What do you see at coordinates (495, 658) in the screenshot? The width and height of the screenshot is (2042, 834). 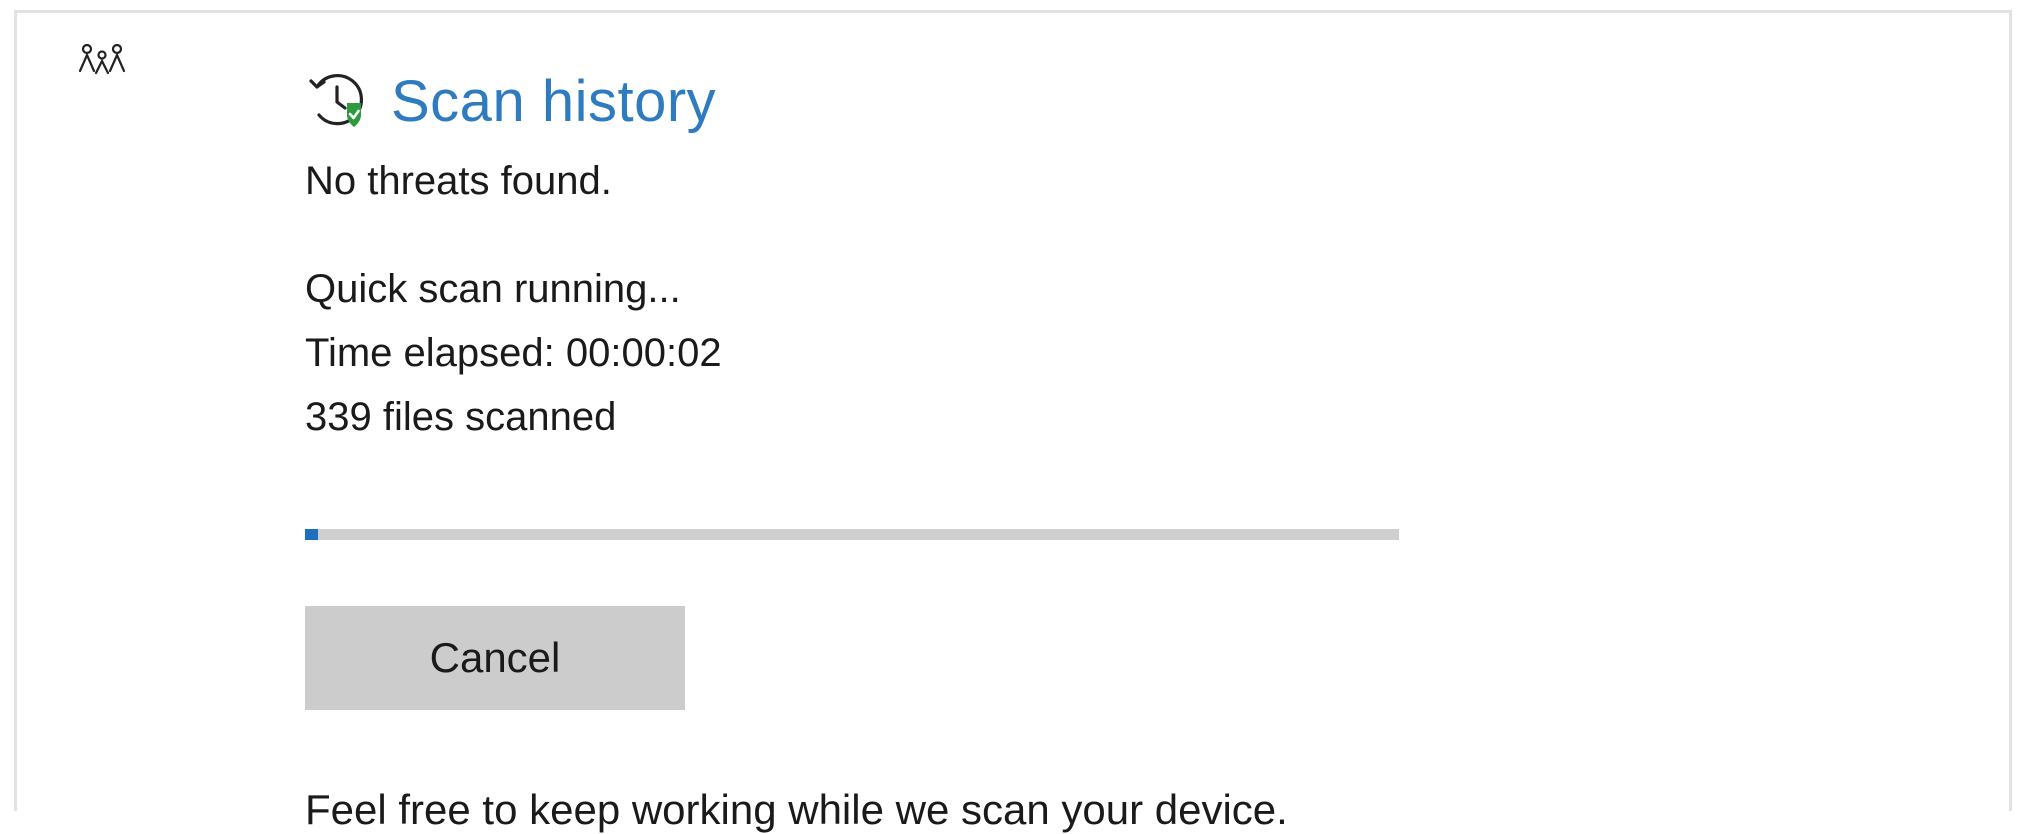 I see `cancel-button: Cancel` at bounding box center [495, 658].